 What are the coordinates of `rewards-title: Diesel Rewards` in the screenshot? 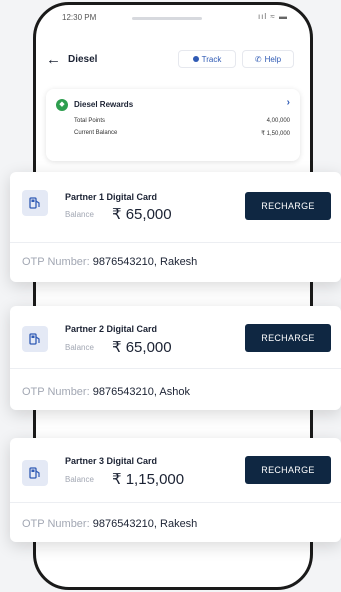 It's located at (104, 104).